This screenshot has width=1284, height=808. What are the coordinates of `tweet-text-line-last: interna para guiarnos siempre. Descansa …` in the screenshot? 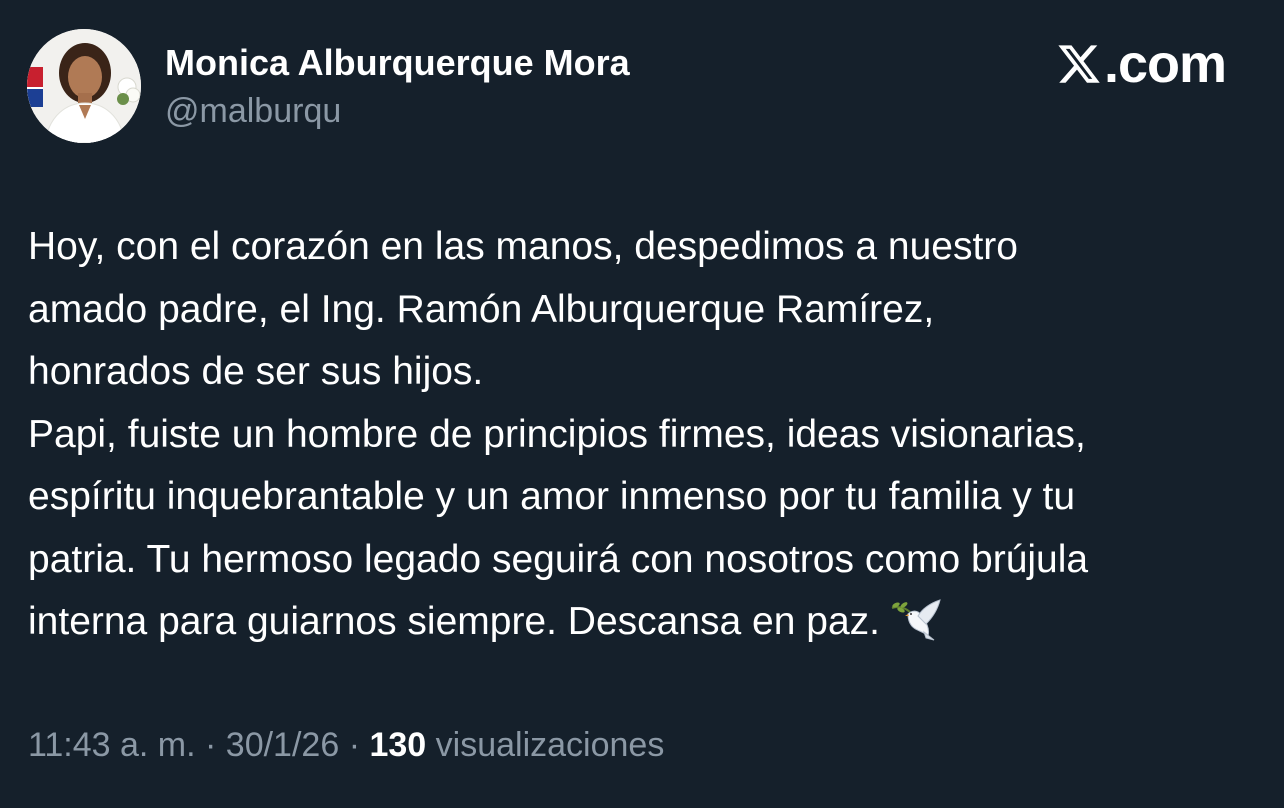 It's located at (648, 622).